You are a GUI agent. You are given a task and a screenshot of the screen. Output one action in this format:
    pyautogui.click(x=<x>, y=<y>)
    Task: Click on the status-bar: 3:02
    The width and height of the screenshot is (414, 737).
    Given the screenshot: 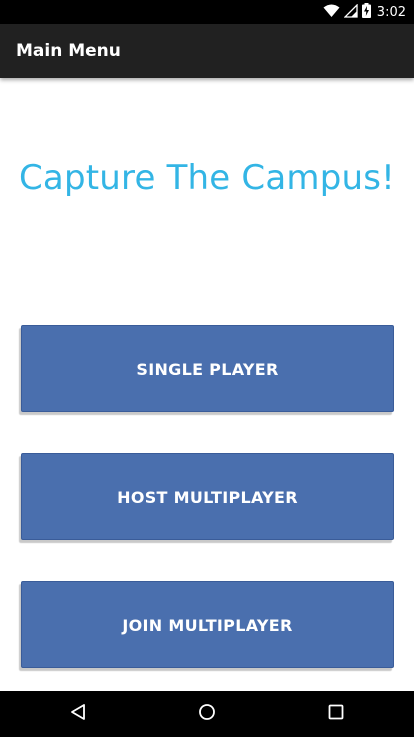 What is the action you would take?
    pyautogui.click(x=207, y=12)
    